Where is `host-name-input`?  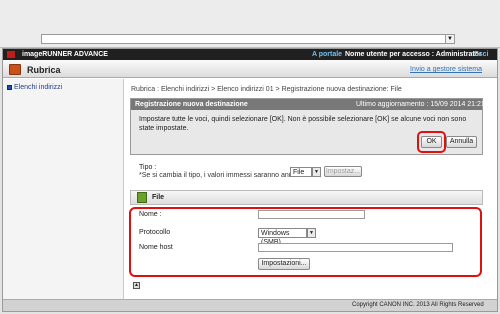
host-name-input is located at coordinates (355, 247).